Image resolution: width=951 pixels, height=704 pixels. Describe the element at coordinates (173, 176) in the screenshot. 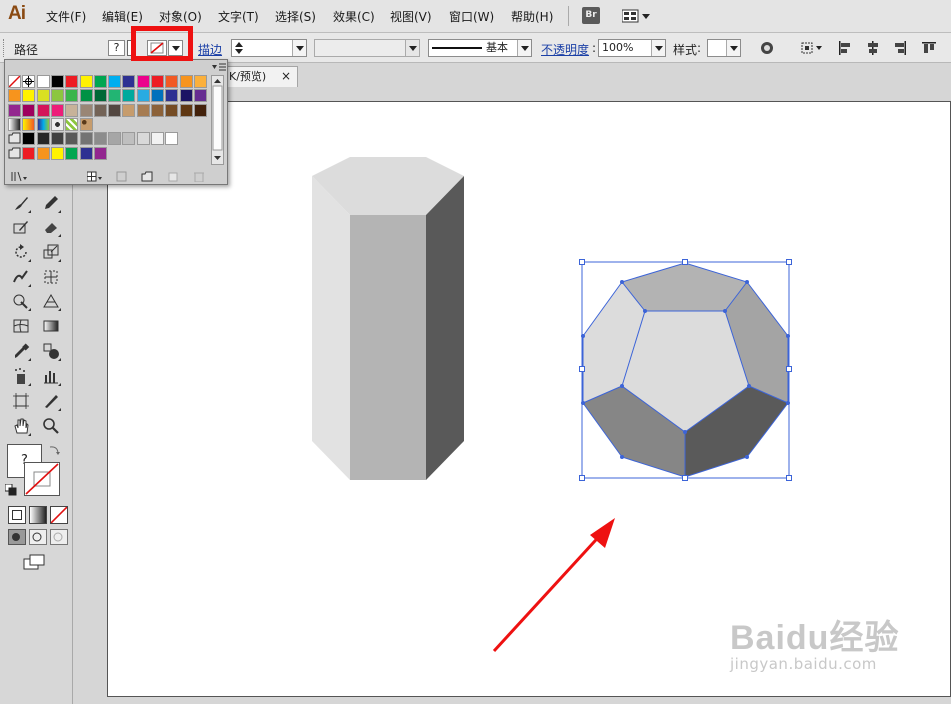

I see `new-swatch-icon` at that location.